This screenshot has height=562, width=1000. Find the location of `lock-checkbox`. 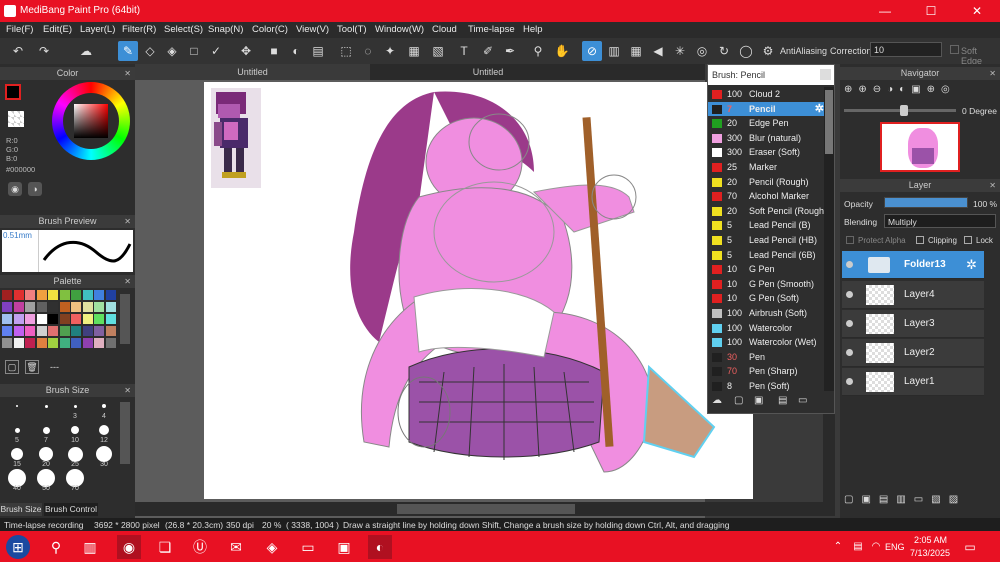

lock-checkbox is located at coordinates (968, 240).